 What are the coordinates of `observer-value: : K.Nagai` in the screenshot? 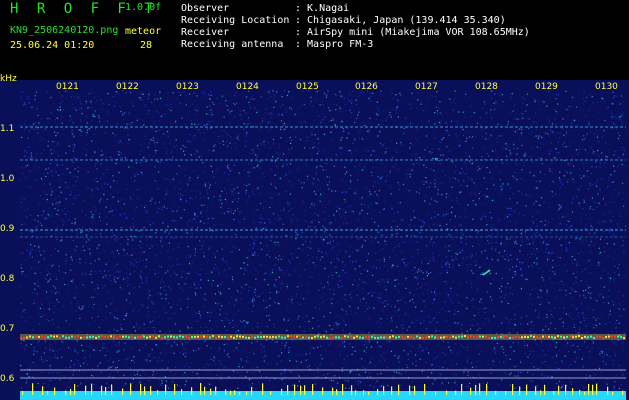 It's located at (322, 8).